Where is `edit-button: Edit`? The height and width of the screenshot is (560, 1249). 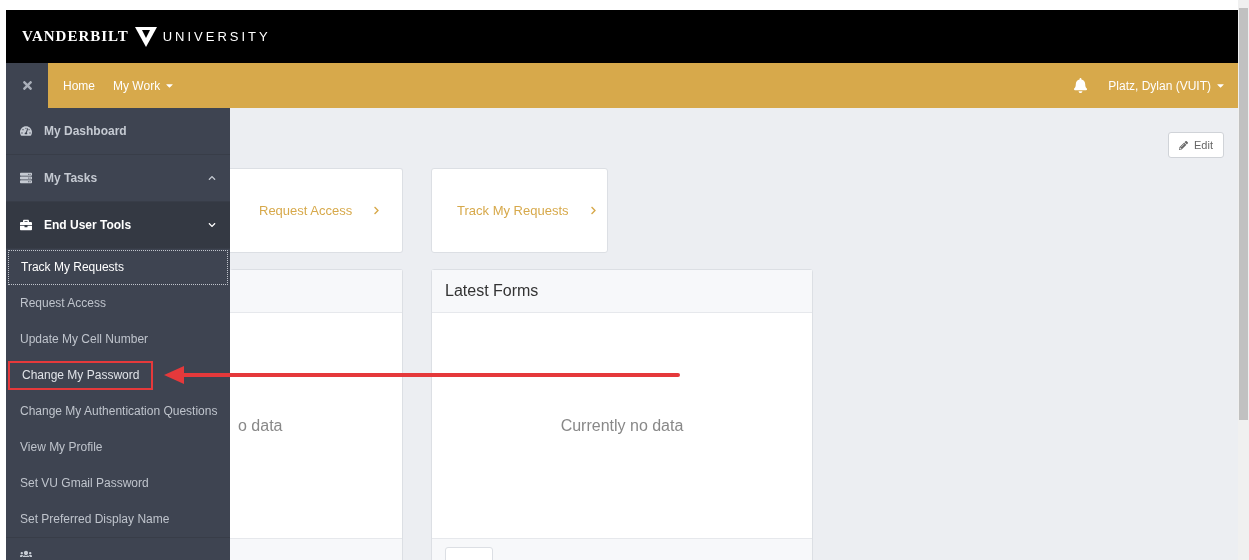 edit-button: Edit is located at coordinates (1196, 145).